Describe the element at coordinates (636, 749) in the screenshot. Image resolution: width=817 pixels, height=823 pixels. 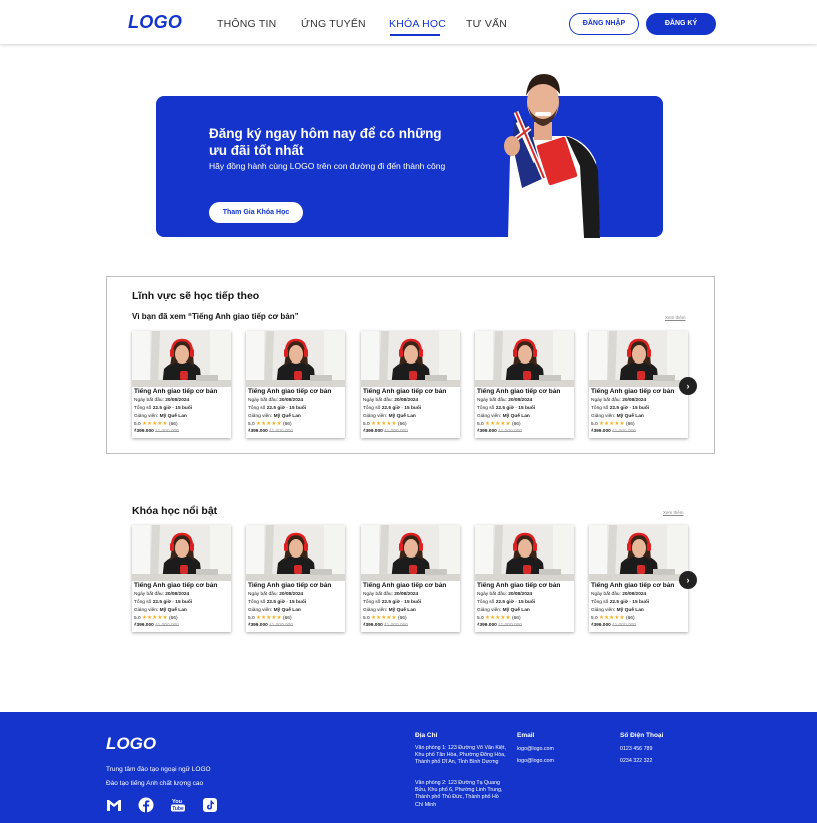
I see `footer-phone-1: 0123 456 789` at that location.